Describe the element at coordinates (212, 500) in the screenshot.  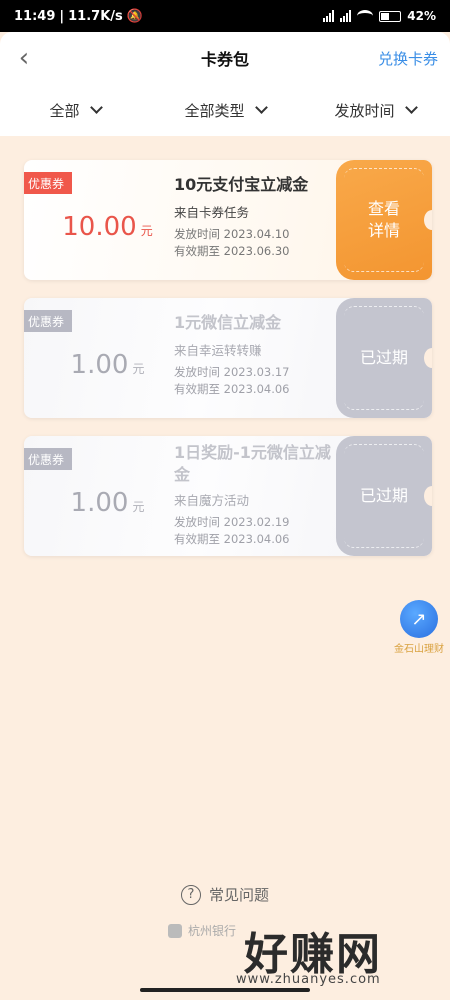
I see `coupon-source: 来自魔方活动` at that location.